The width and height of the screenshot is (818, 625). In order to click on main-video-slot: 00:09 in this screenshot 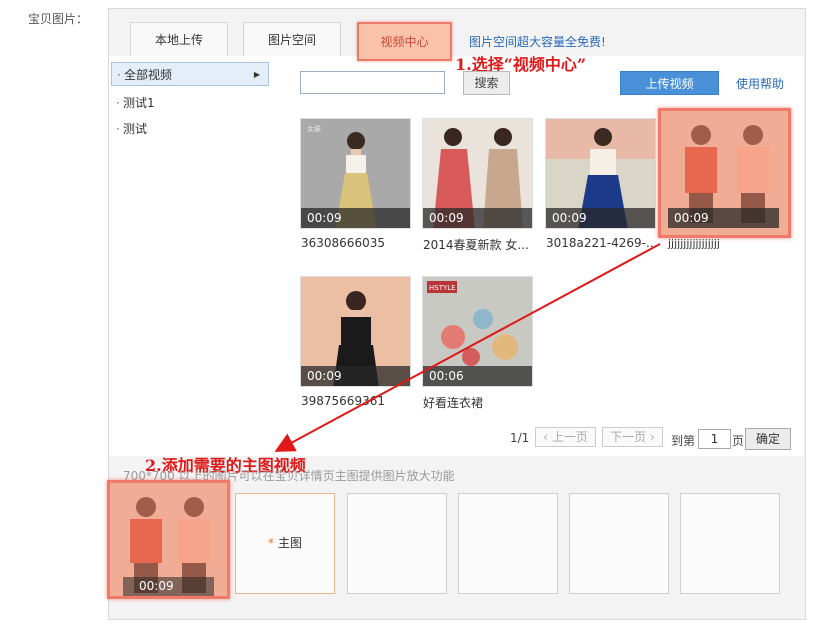, I will do `click(168, 539)`.